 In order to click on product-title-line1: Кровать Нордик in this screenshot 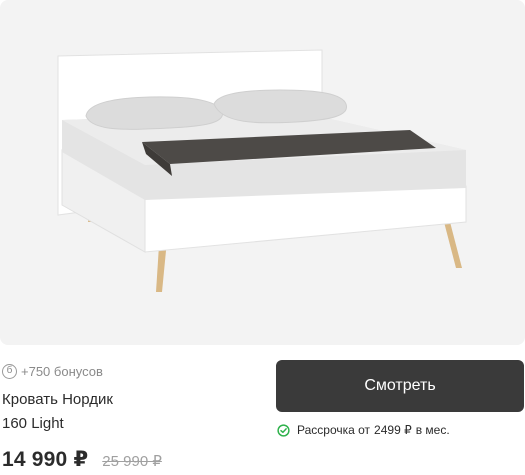, I will do `click(57, 399)`.